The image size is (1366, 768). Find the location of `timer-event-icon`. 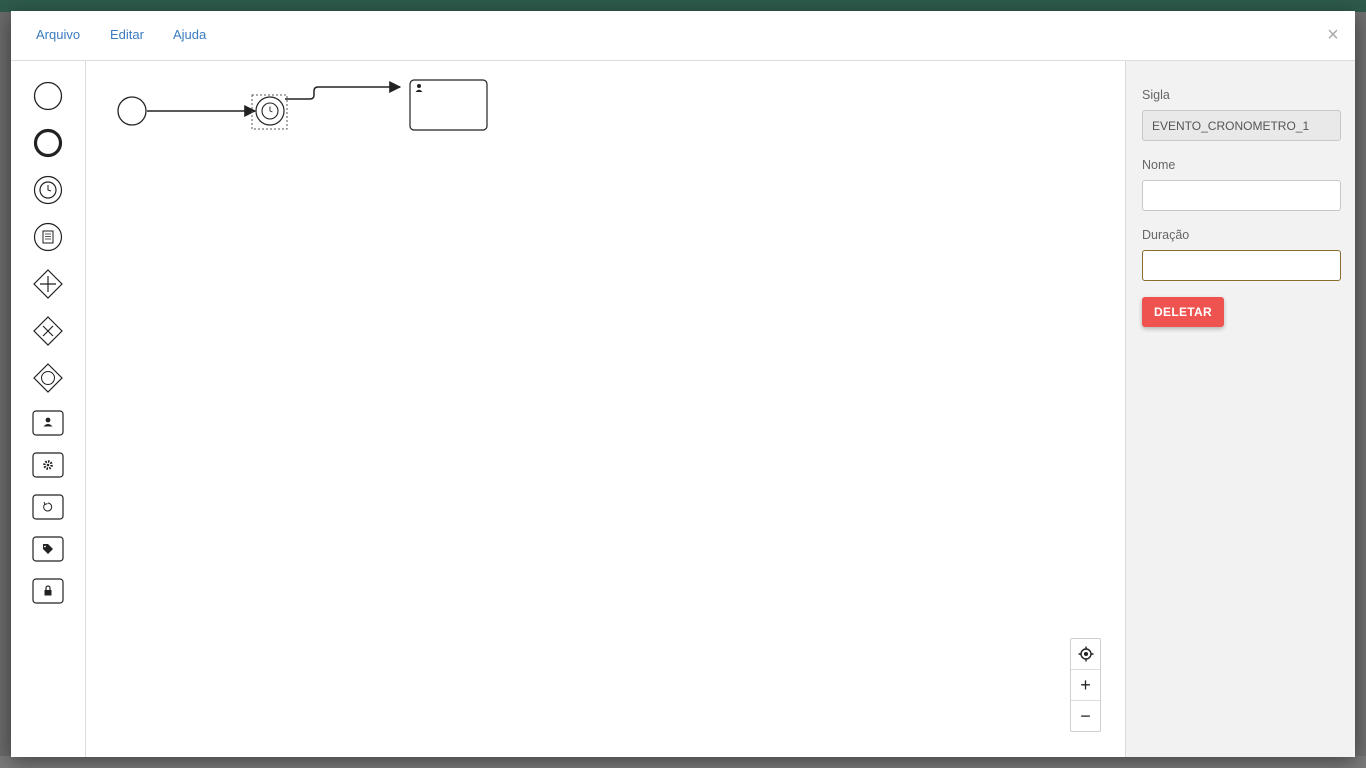

timer-event-icon is located at coordinates (48, 190).